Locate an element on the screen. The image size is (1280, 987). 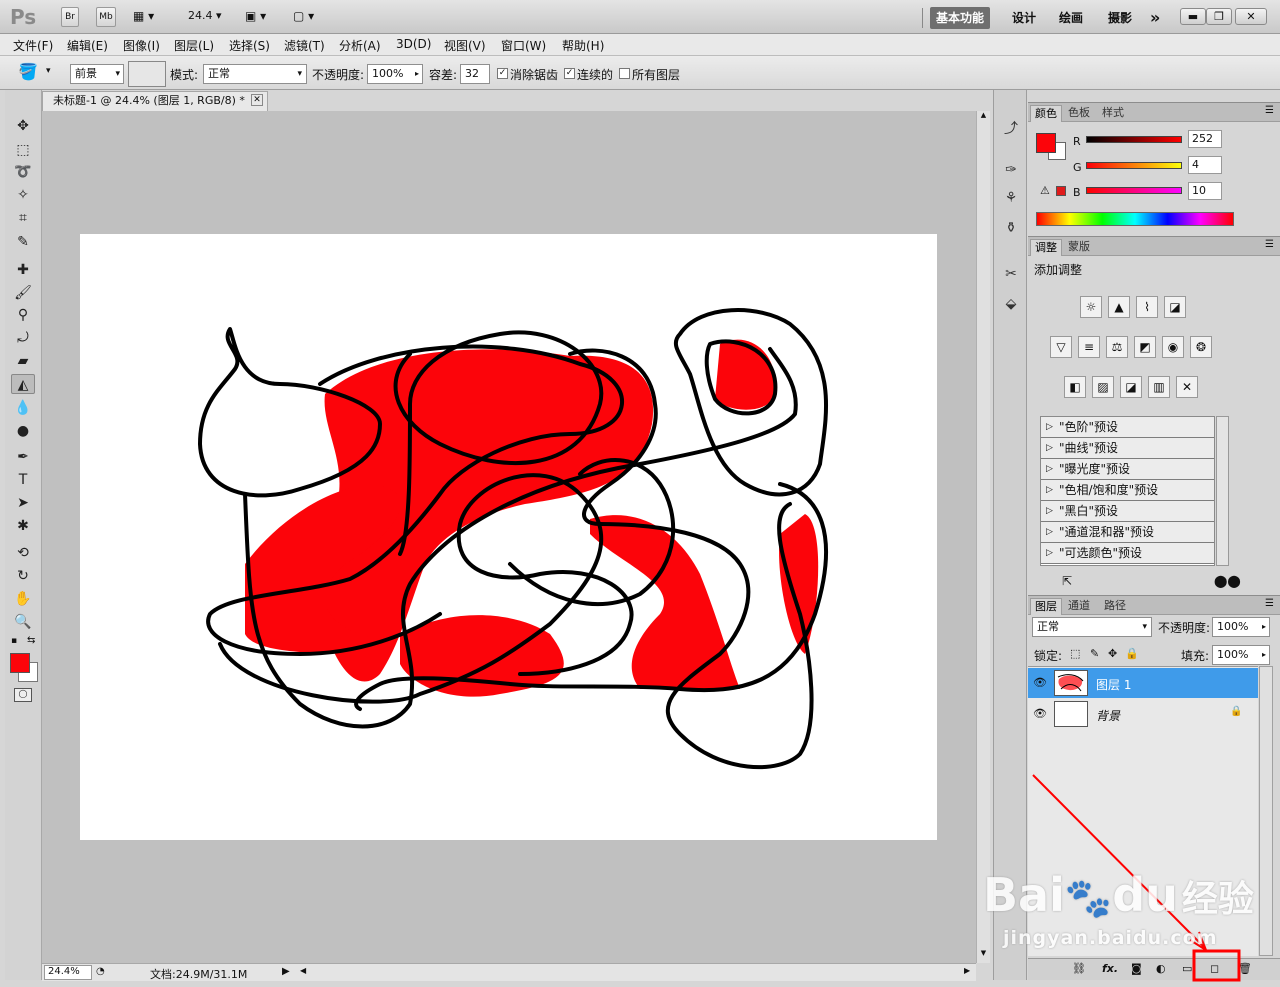
view-extras-icon: ▦ ▾ is located at coordinates (143, 16).